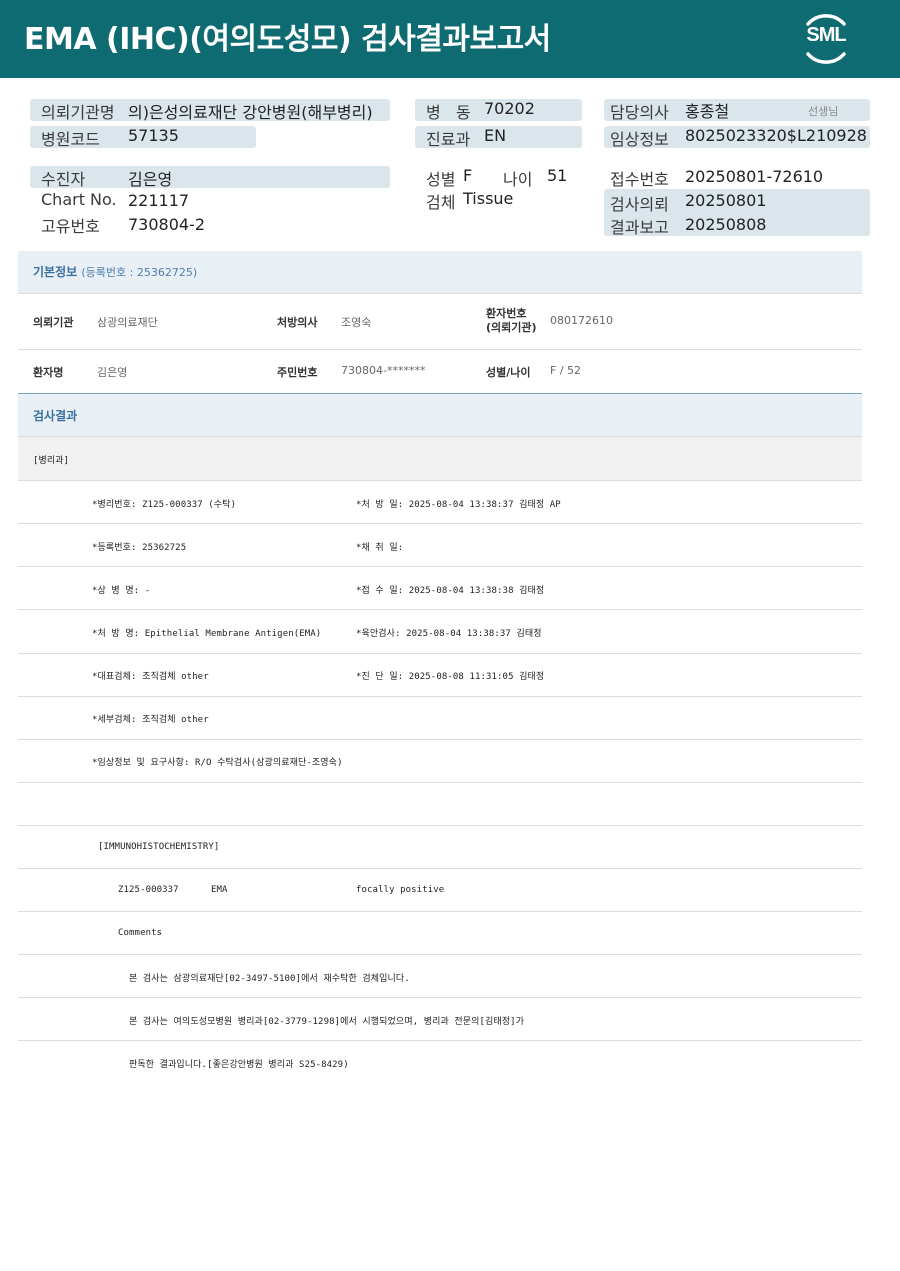 This screenshot has width=900, height=1271. Describe the element at coordinates (440, 458) in the screenshot. I see `department-band` at that location.